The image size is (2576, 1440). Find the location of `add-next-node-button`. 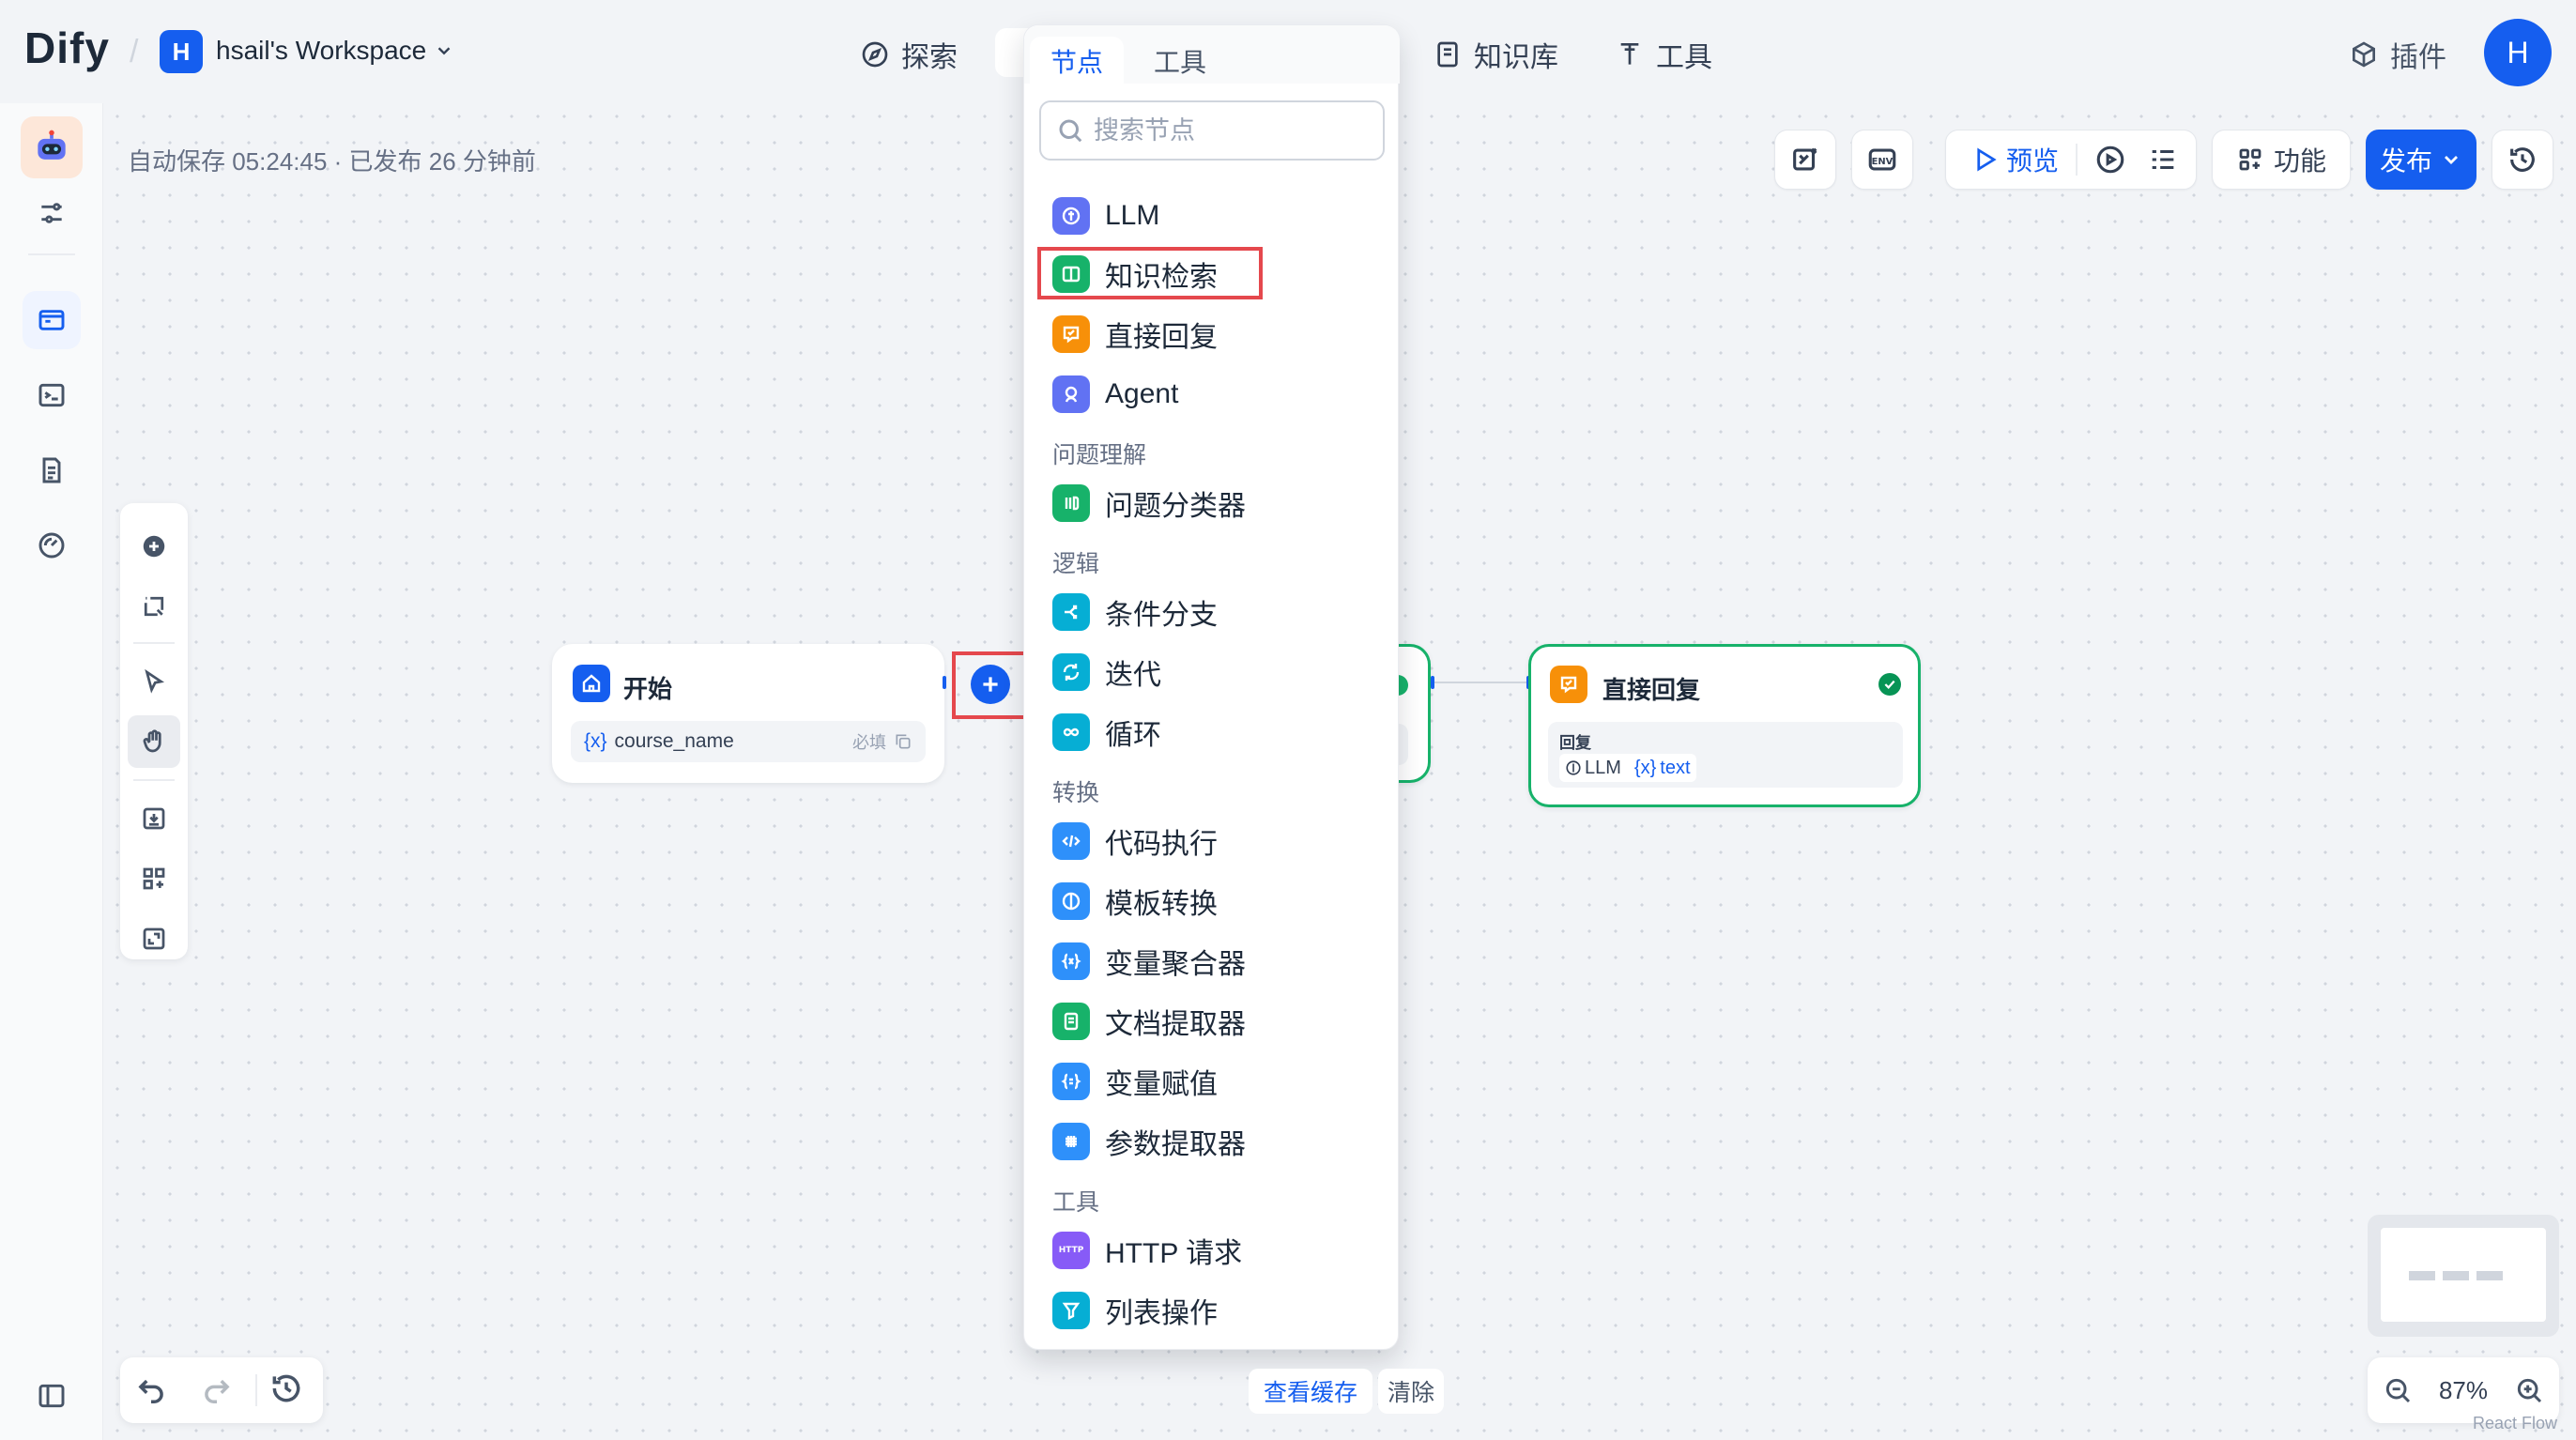

add-next-node-button is located at coordinates (990, 684).